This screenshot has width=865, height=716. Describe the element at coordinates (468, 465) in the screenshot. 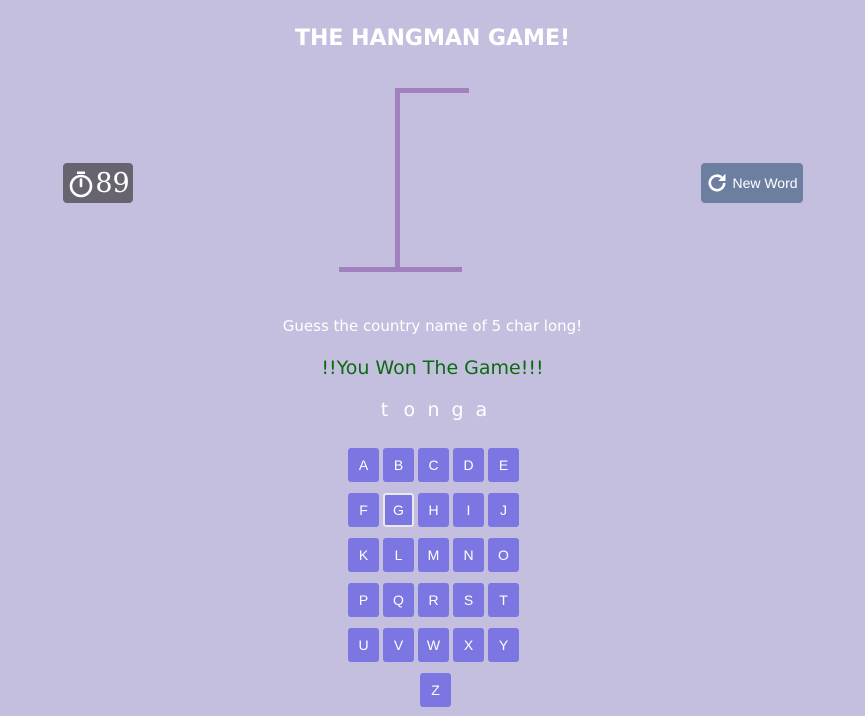

I see `key-d: D` at that location.